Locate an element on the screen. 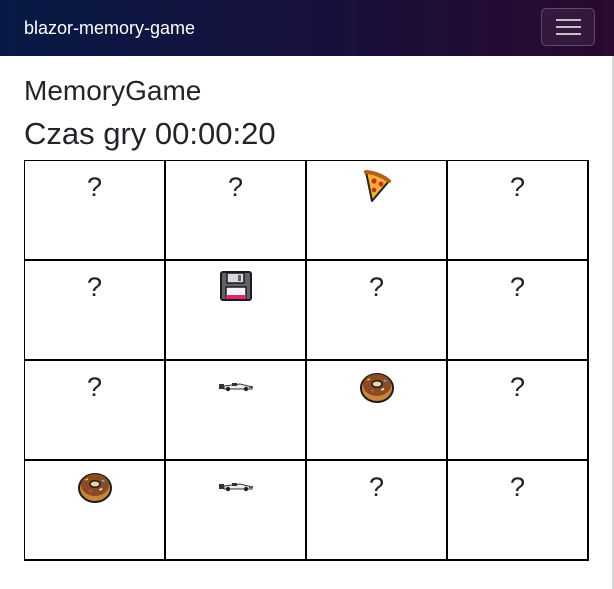 The image size is (614, 589). floppy-disk-icon is located at coordinates (235, 286).